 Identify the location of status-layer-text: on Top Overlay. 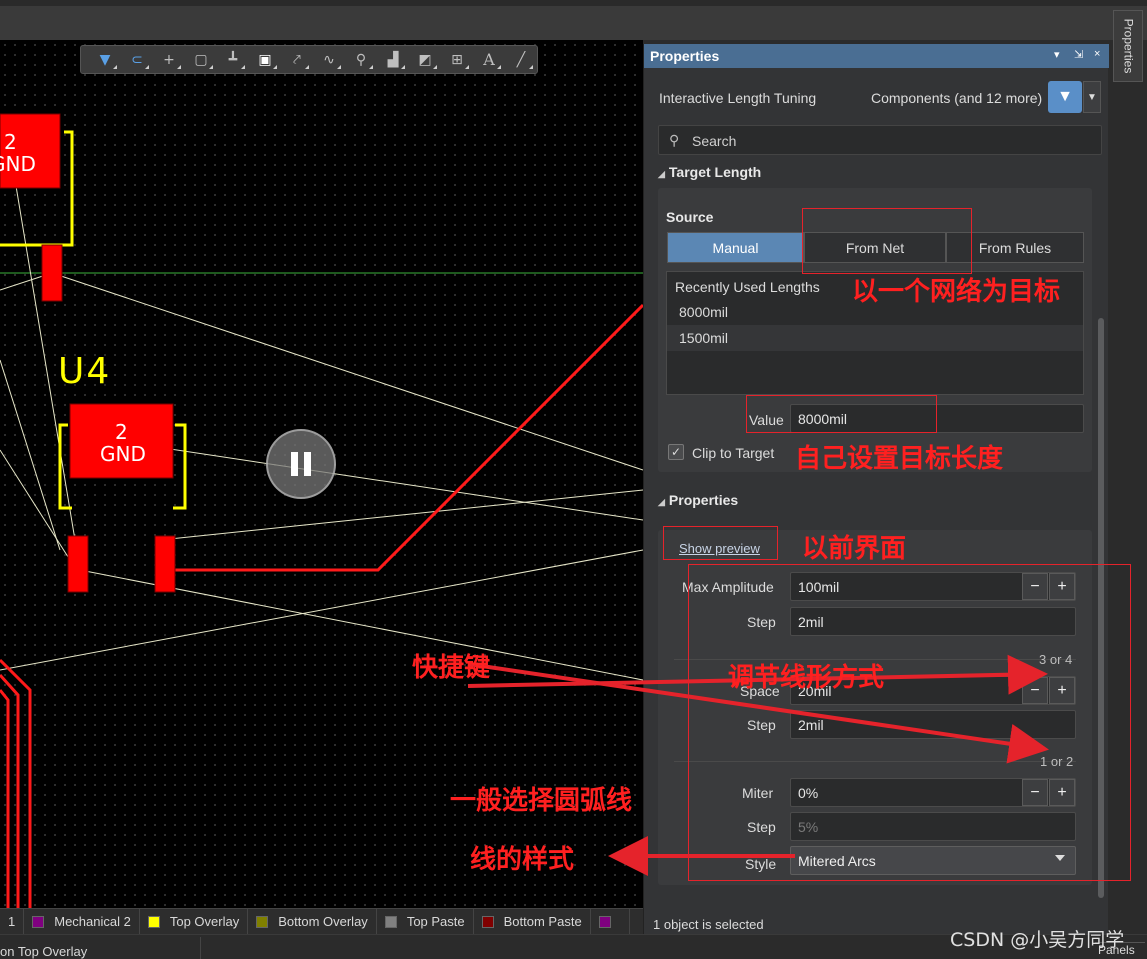
(44, 951).